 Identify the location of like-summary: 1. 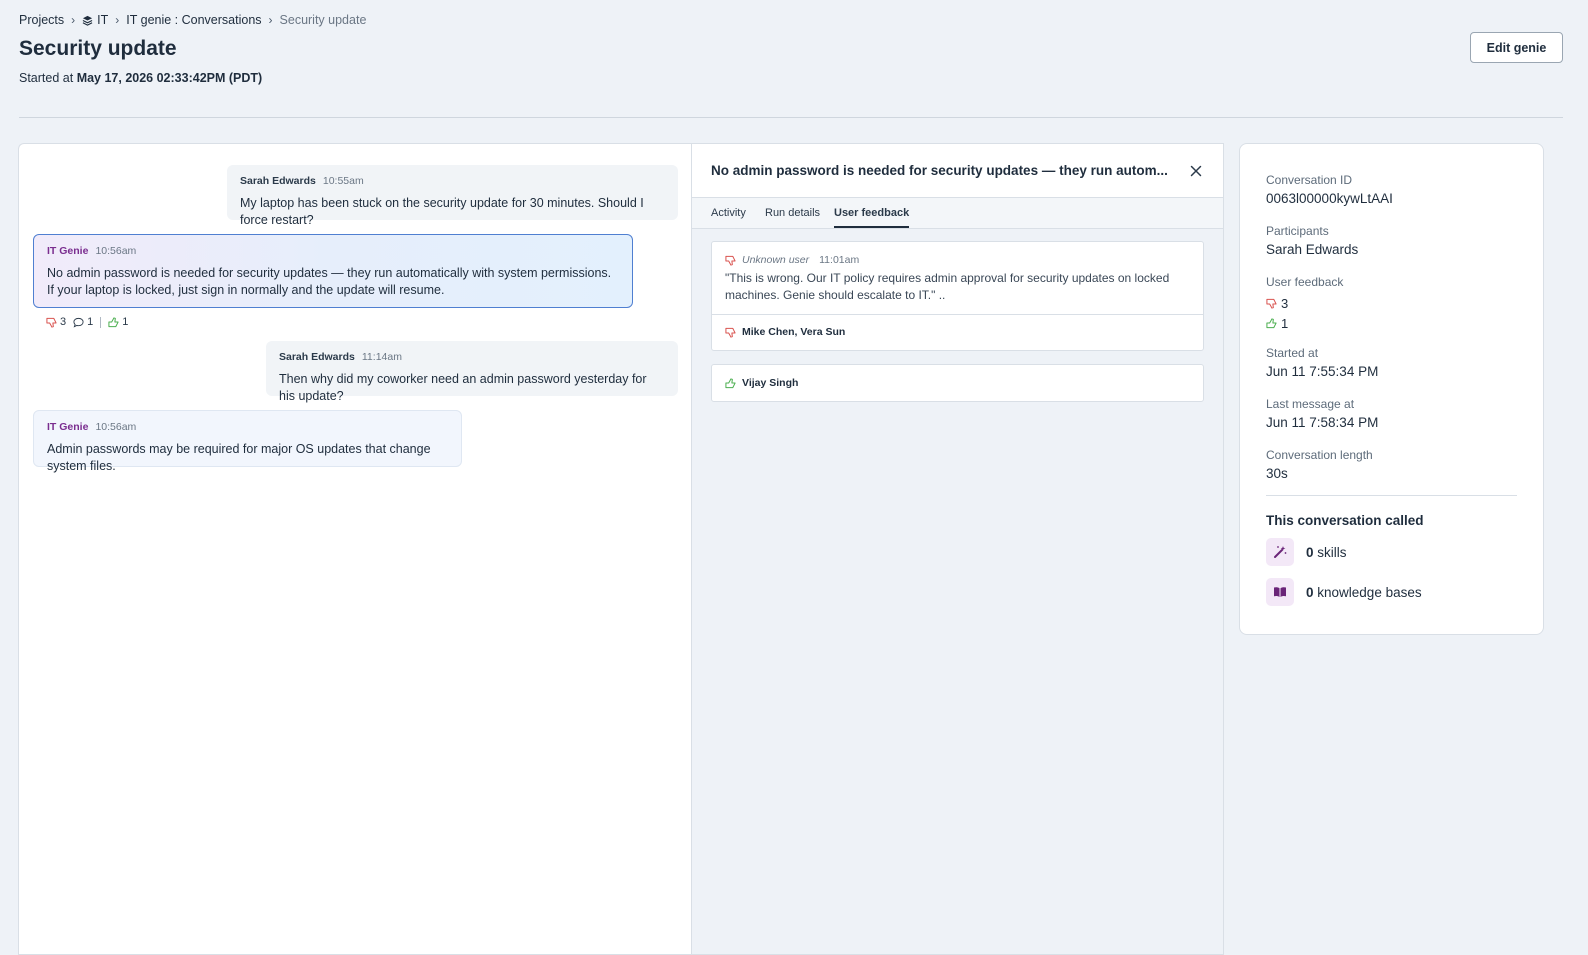
(1304, 323).